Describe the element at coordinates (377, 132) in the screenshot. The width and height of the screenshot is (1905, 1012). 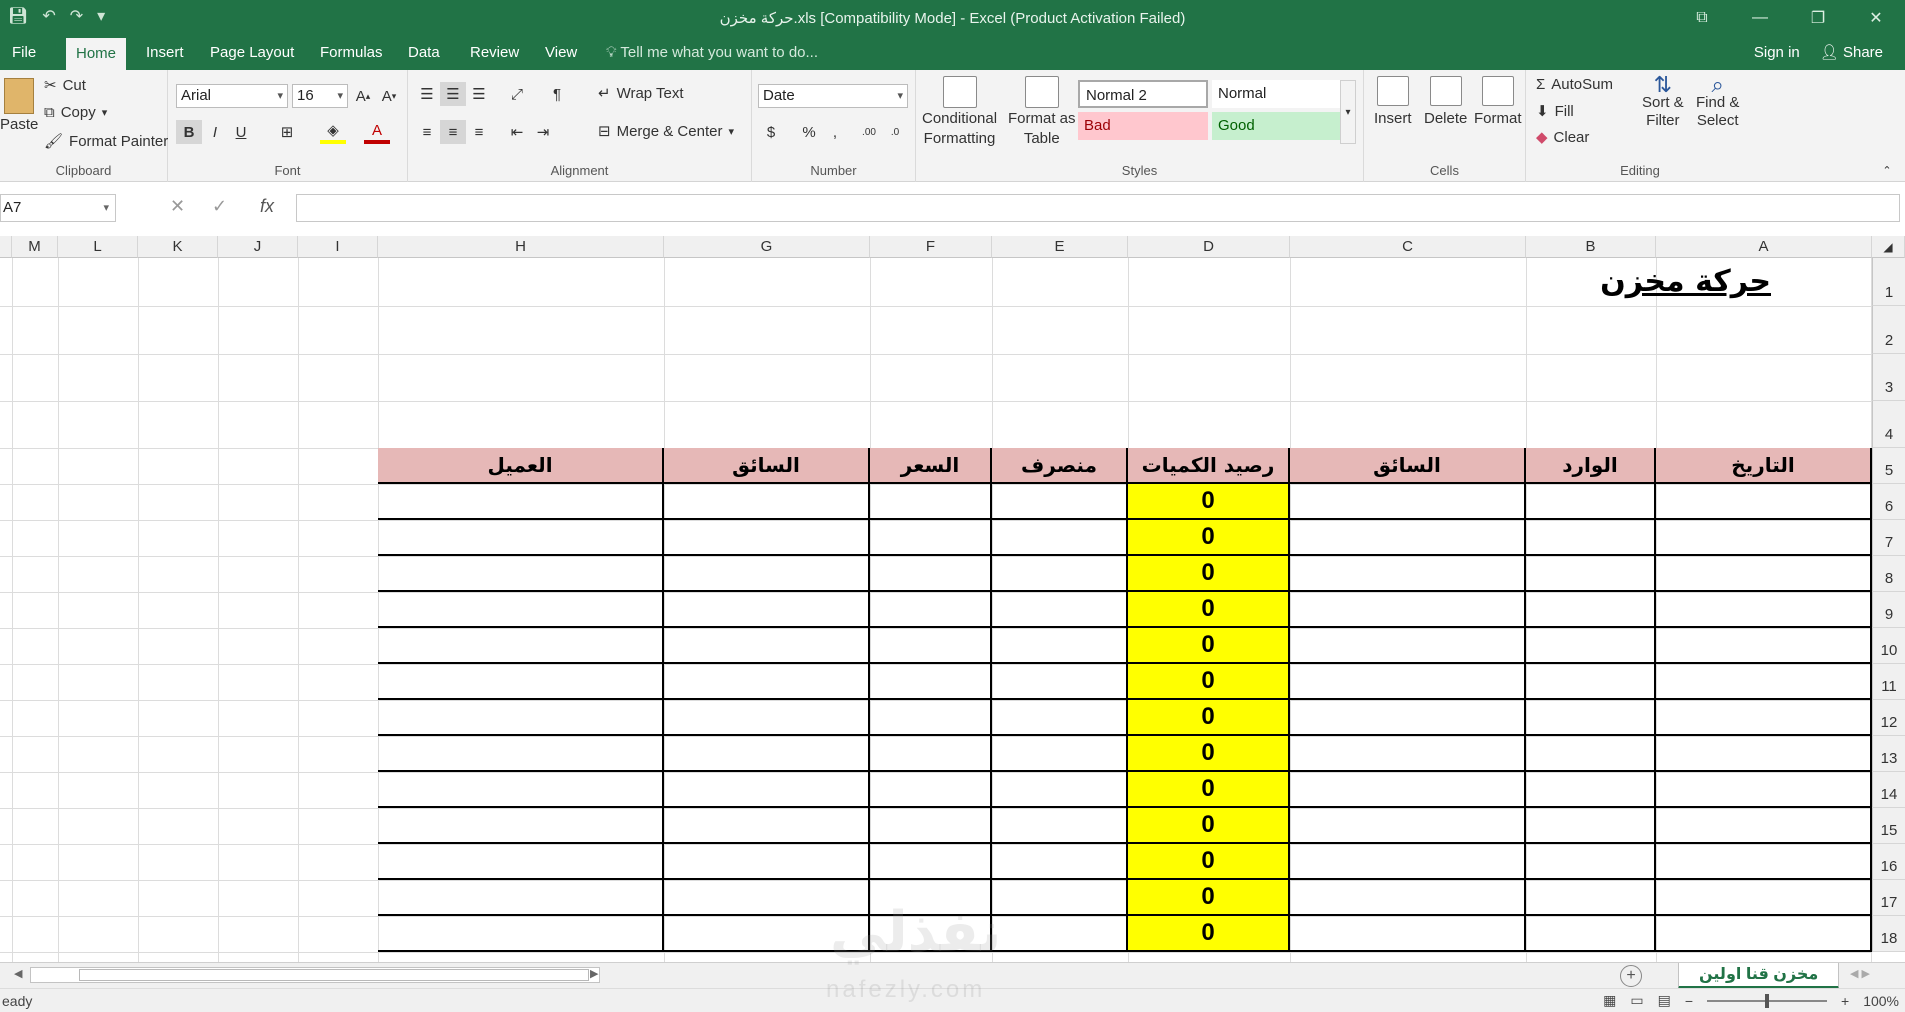
I see `font-color-icon: A` at that location.